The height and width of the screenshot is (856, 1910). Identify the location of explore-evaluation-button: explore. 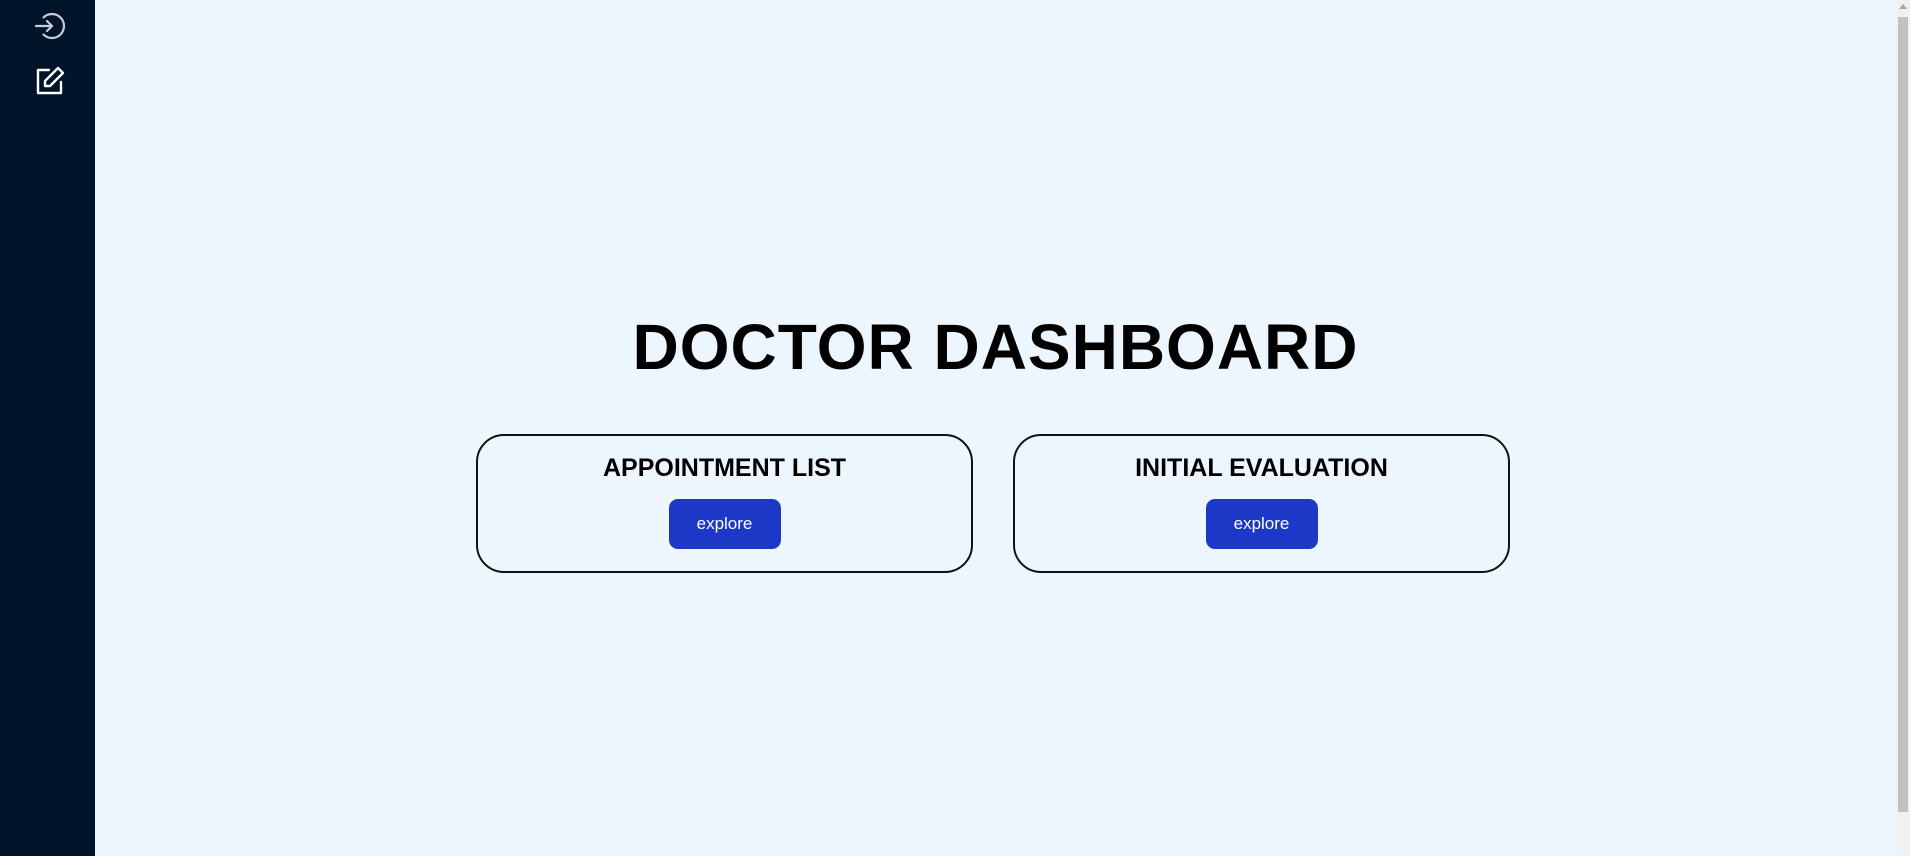
(1261, 524).